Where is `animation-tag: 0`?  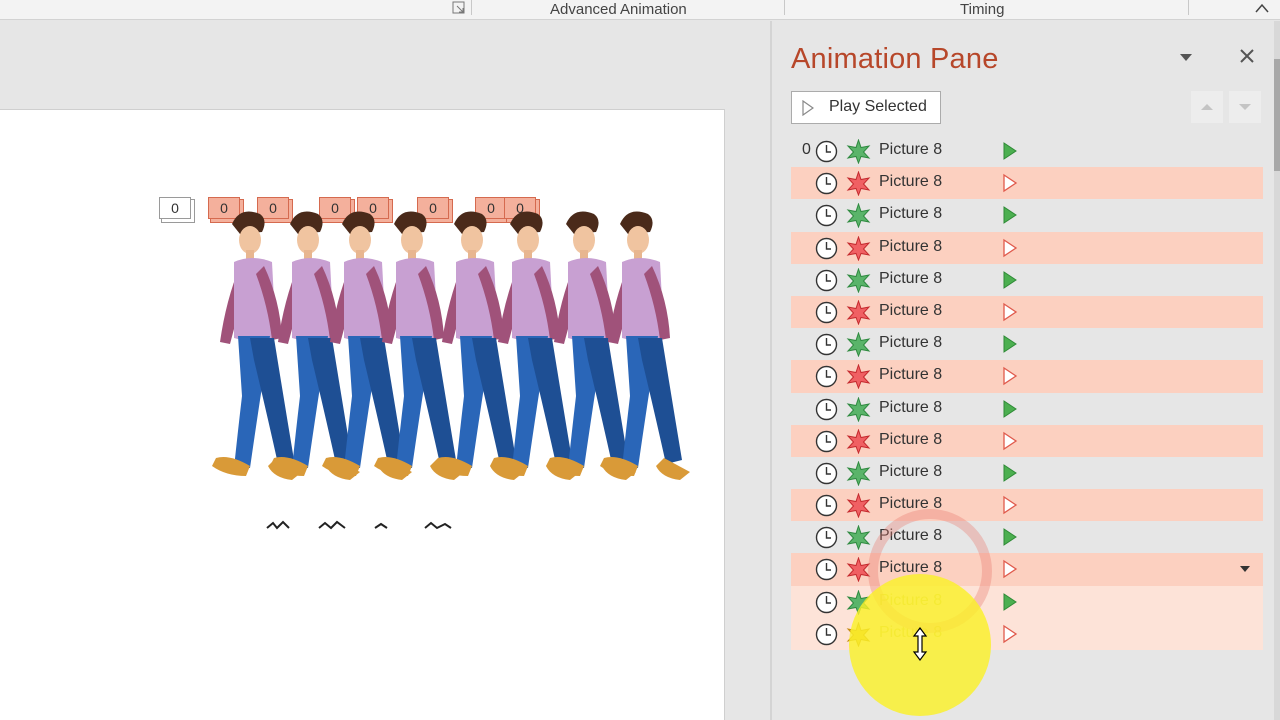
animation-tag: 0 is located at coordinates (175, 208).